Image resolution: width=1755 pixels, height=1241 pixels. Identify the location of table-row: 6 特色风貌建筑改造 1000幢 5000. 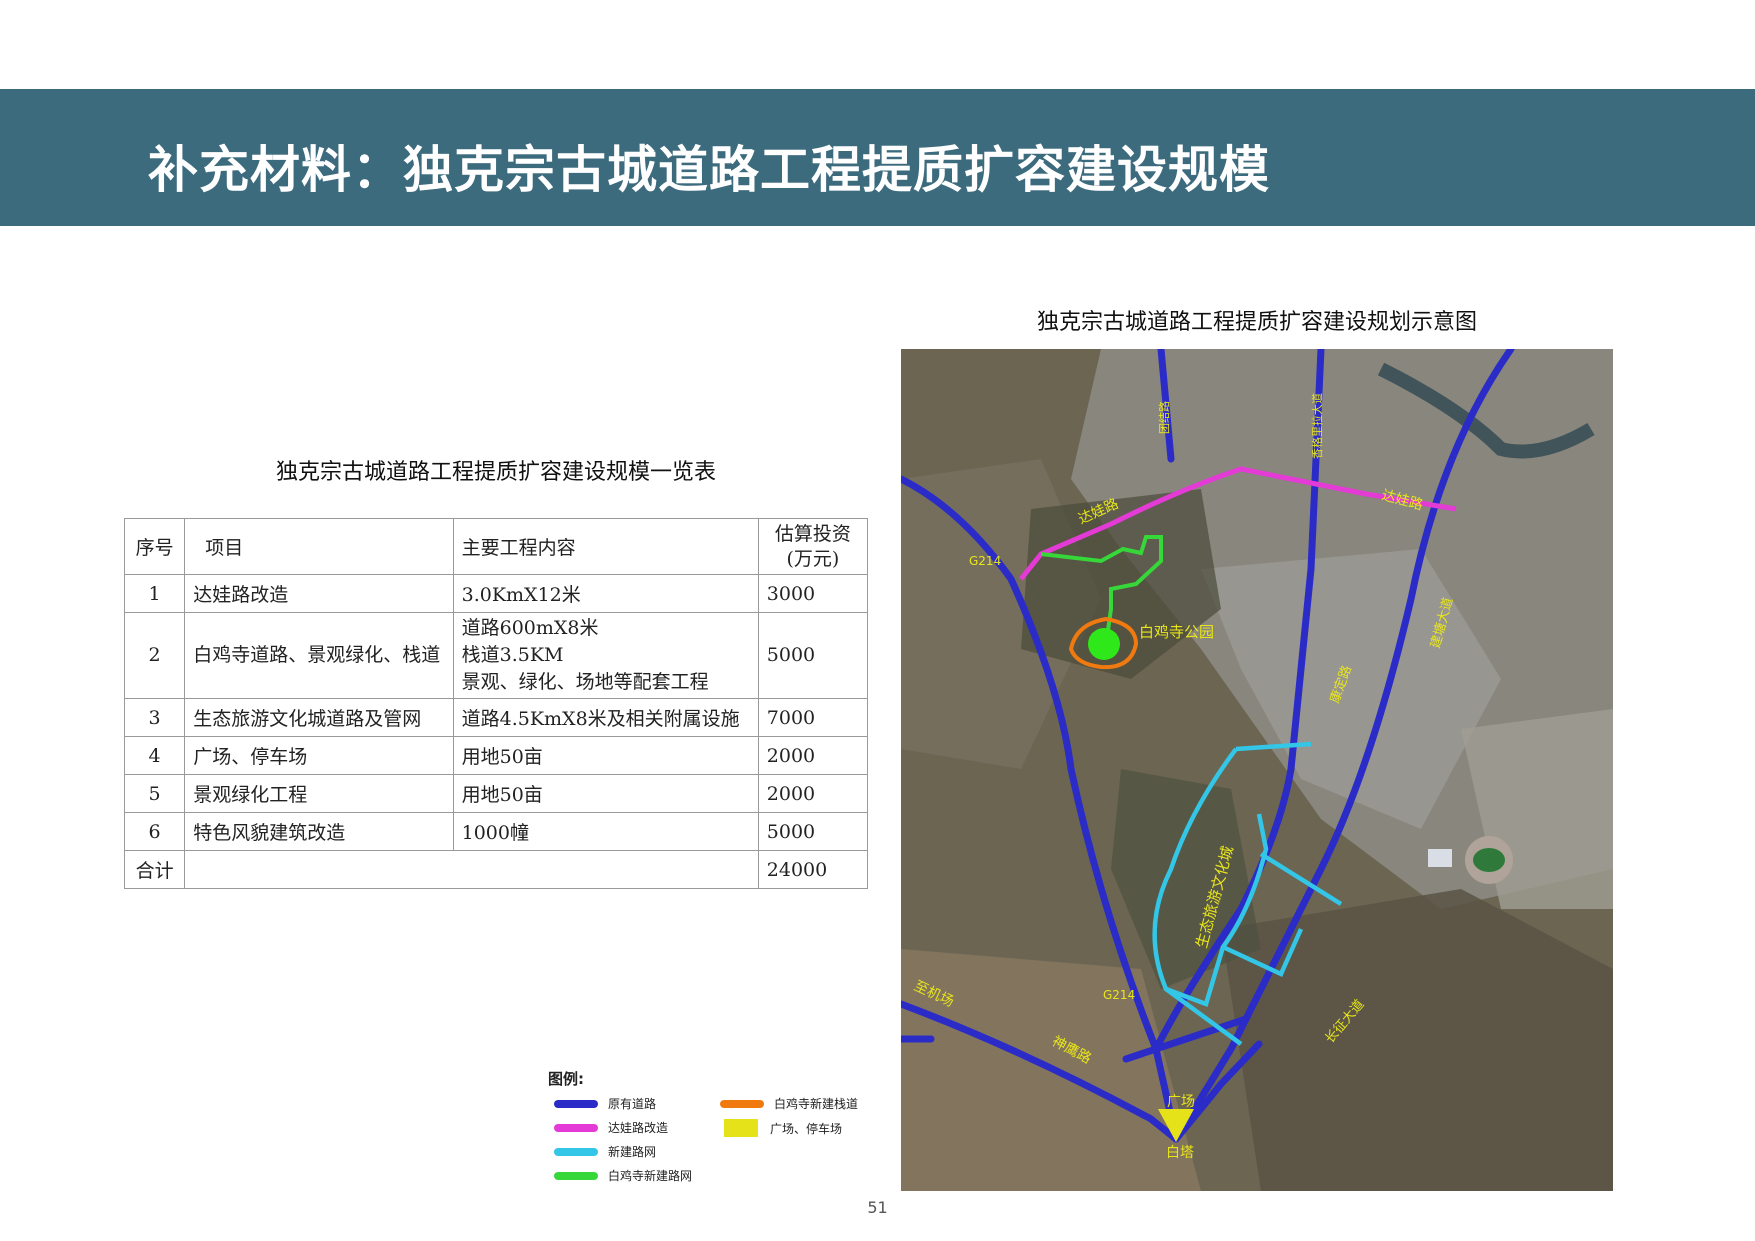
(496, 831).